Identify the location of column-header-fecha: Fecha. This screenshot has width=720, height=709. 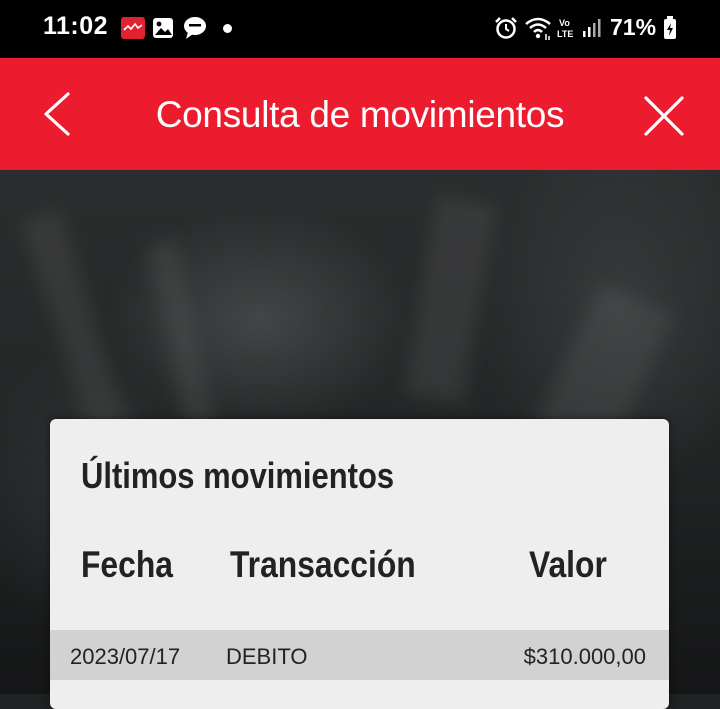
(127, 564).